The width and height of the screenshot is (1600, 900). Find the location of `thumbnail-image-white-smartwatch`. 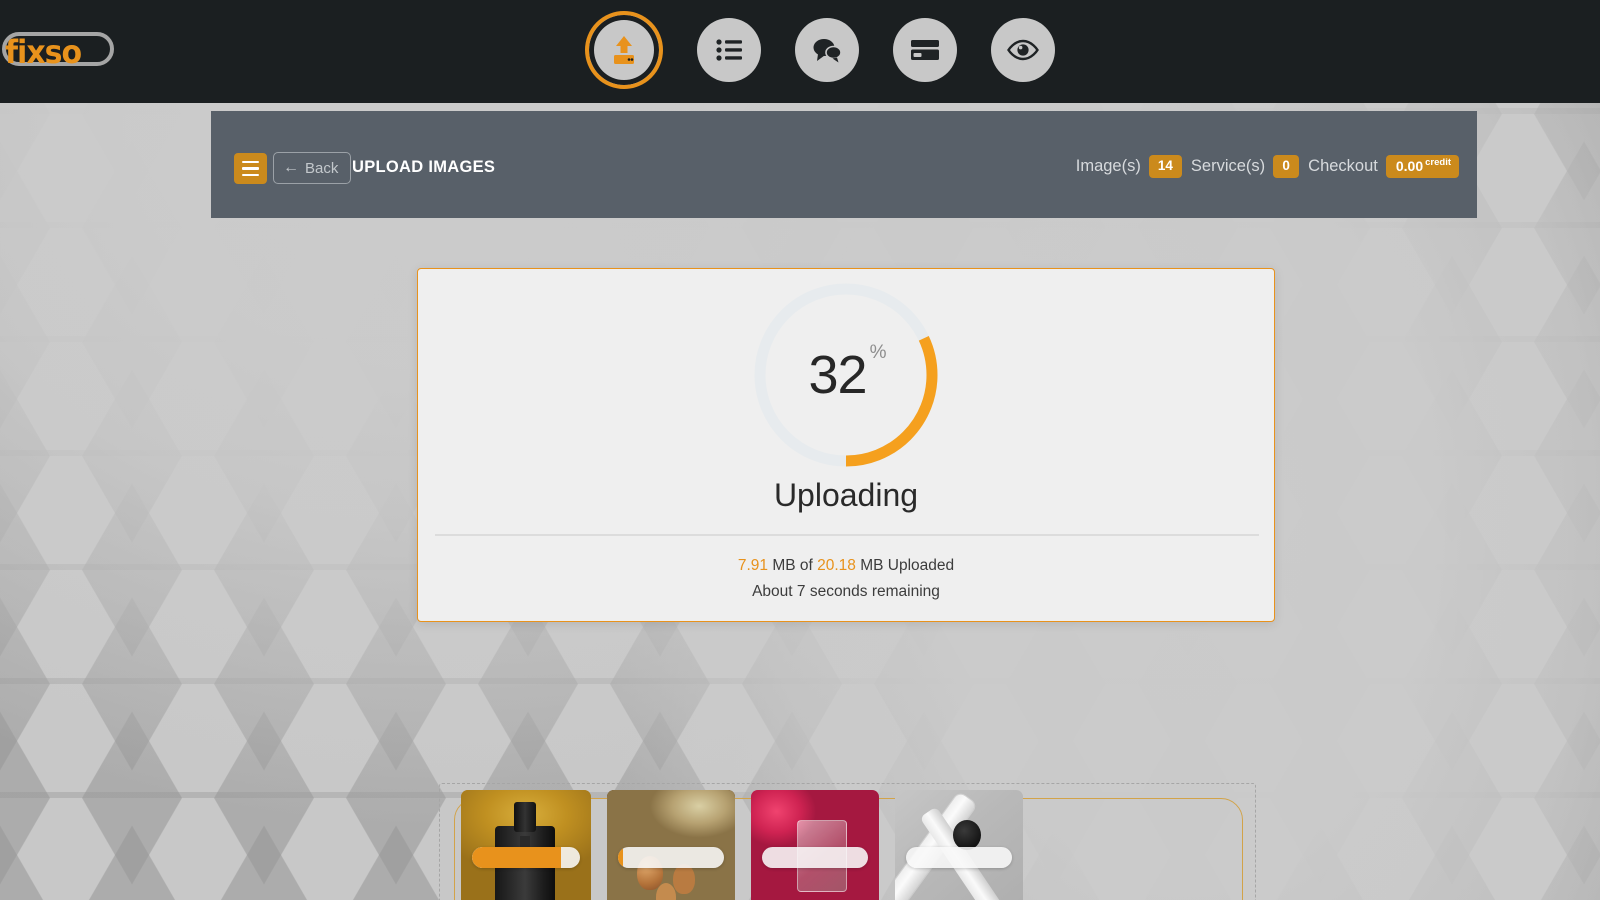

thumbnail-image-white-smartwatch is located at coordinates (959, 845).